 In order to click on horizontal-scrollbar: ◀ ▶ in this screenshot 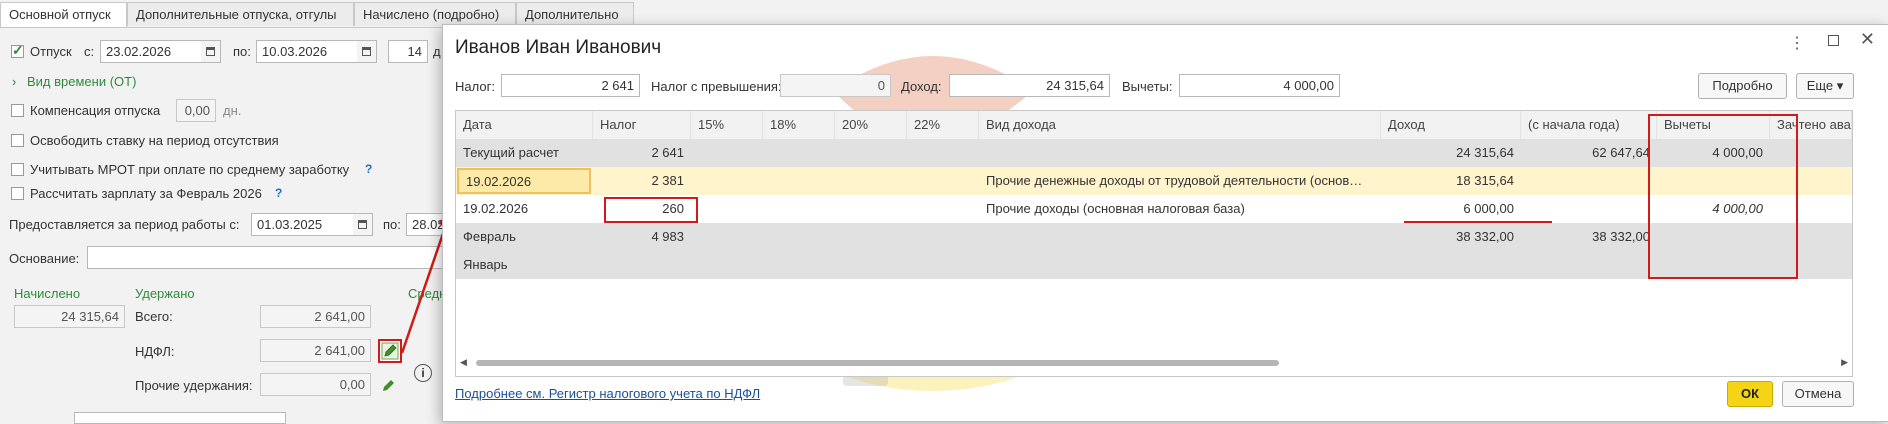, I will do `click(1154, 363)`.